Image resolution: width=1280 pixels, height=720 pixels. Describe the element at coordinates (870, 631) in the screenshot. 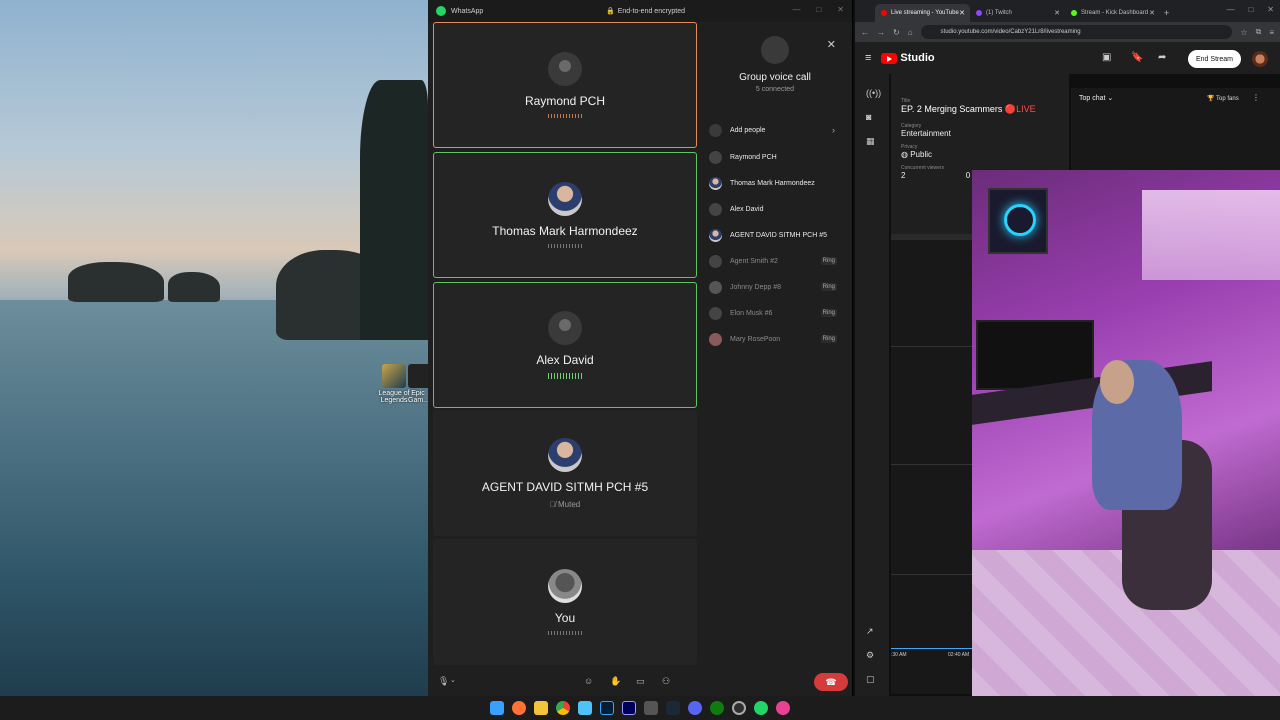

I see `expand-icon: ↗` at that location.